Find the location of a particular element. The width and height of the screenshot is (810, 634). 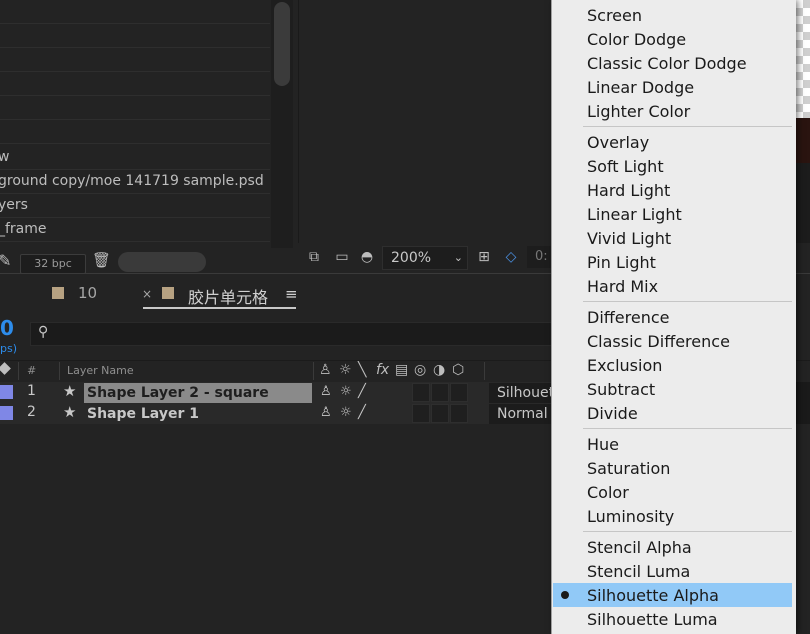

close-icon: × is located at coordinates (147, 294).